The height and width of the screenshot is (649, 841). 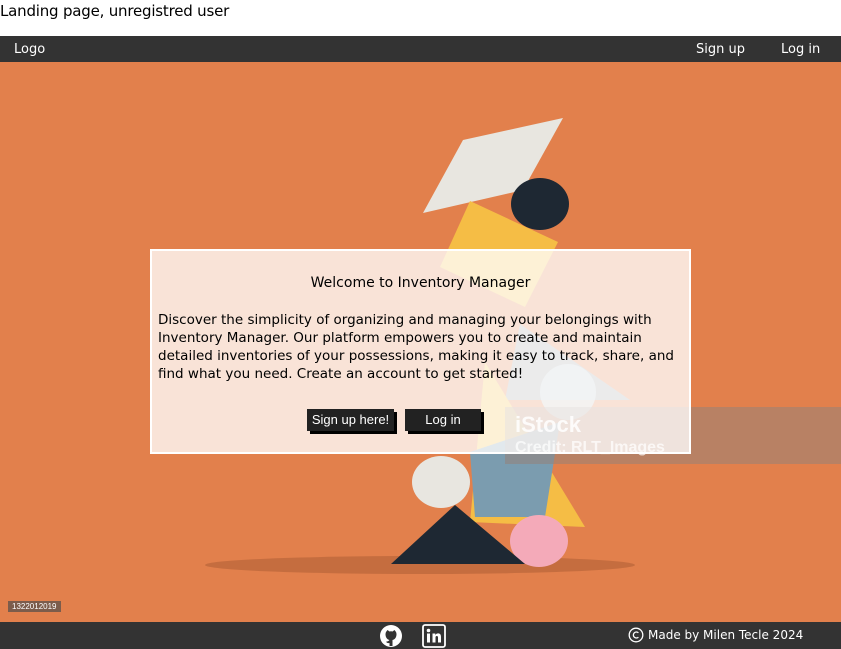 I want to click on nav-logo: Logo, so click(x=29, y=49).